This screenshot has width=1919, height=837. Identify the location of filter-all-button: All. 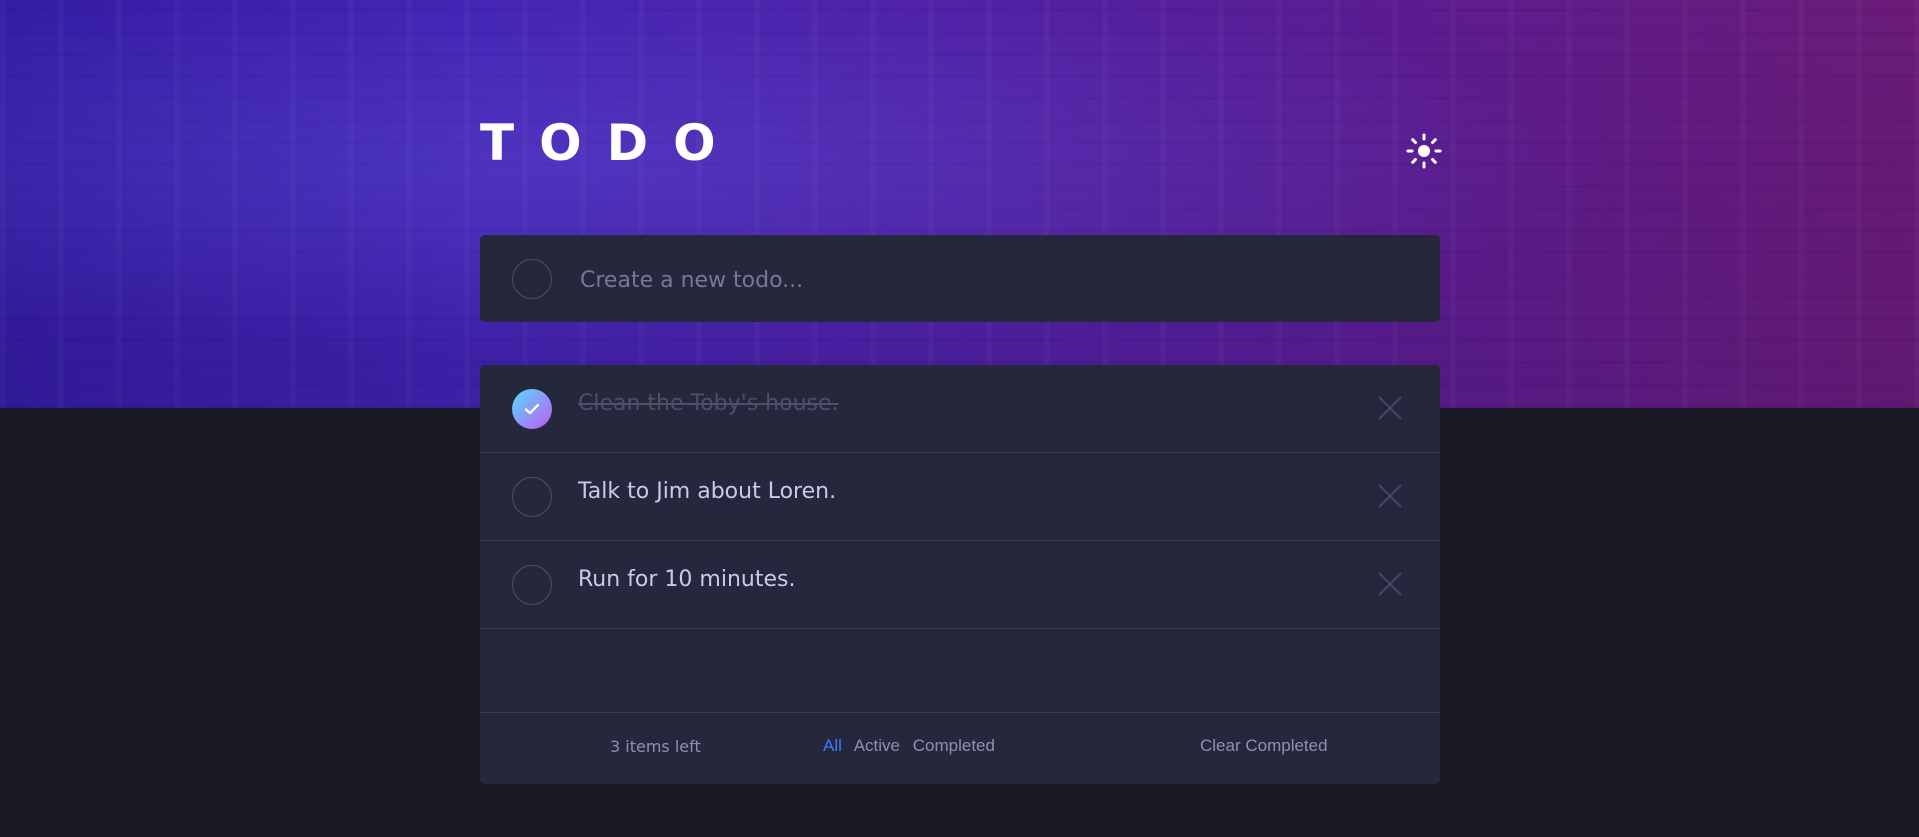
(832, 745).